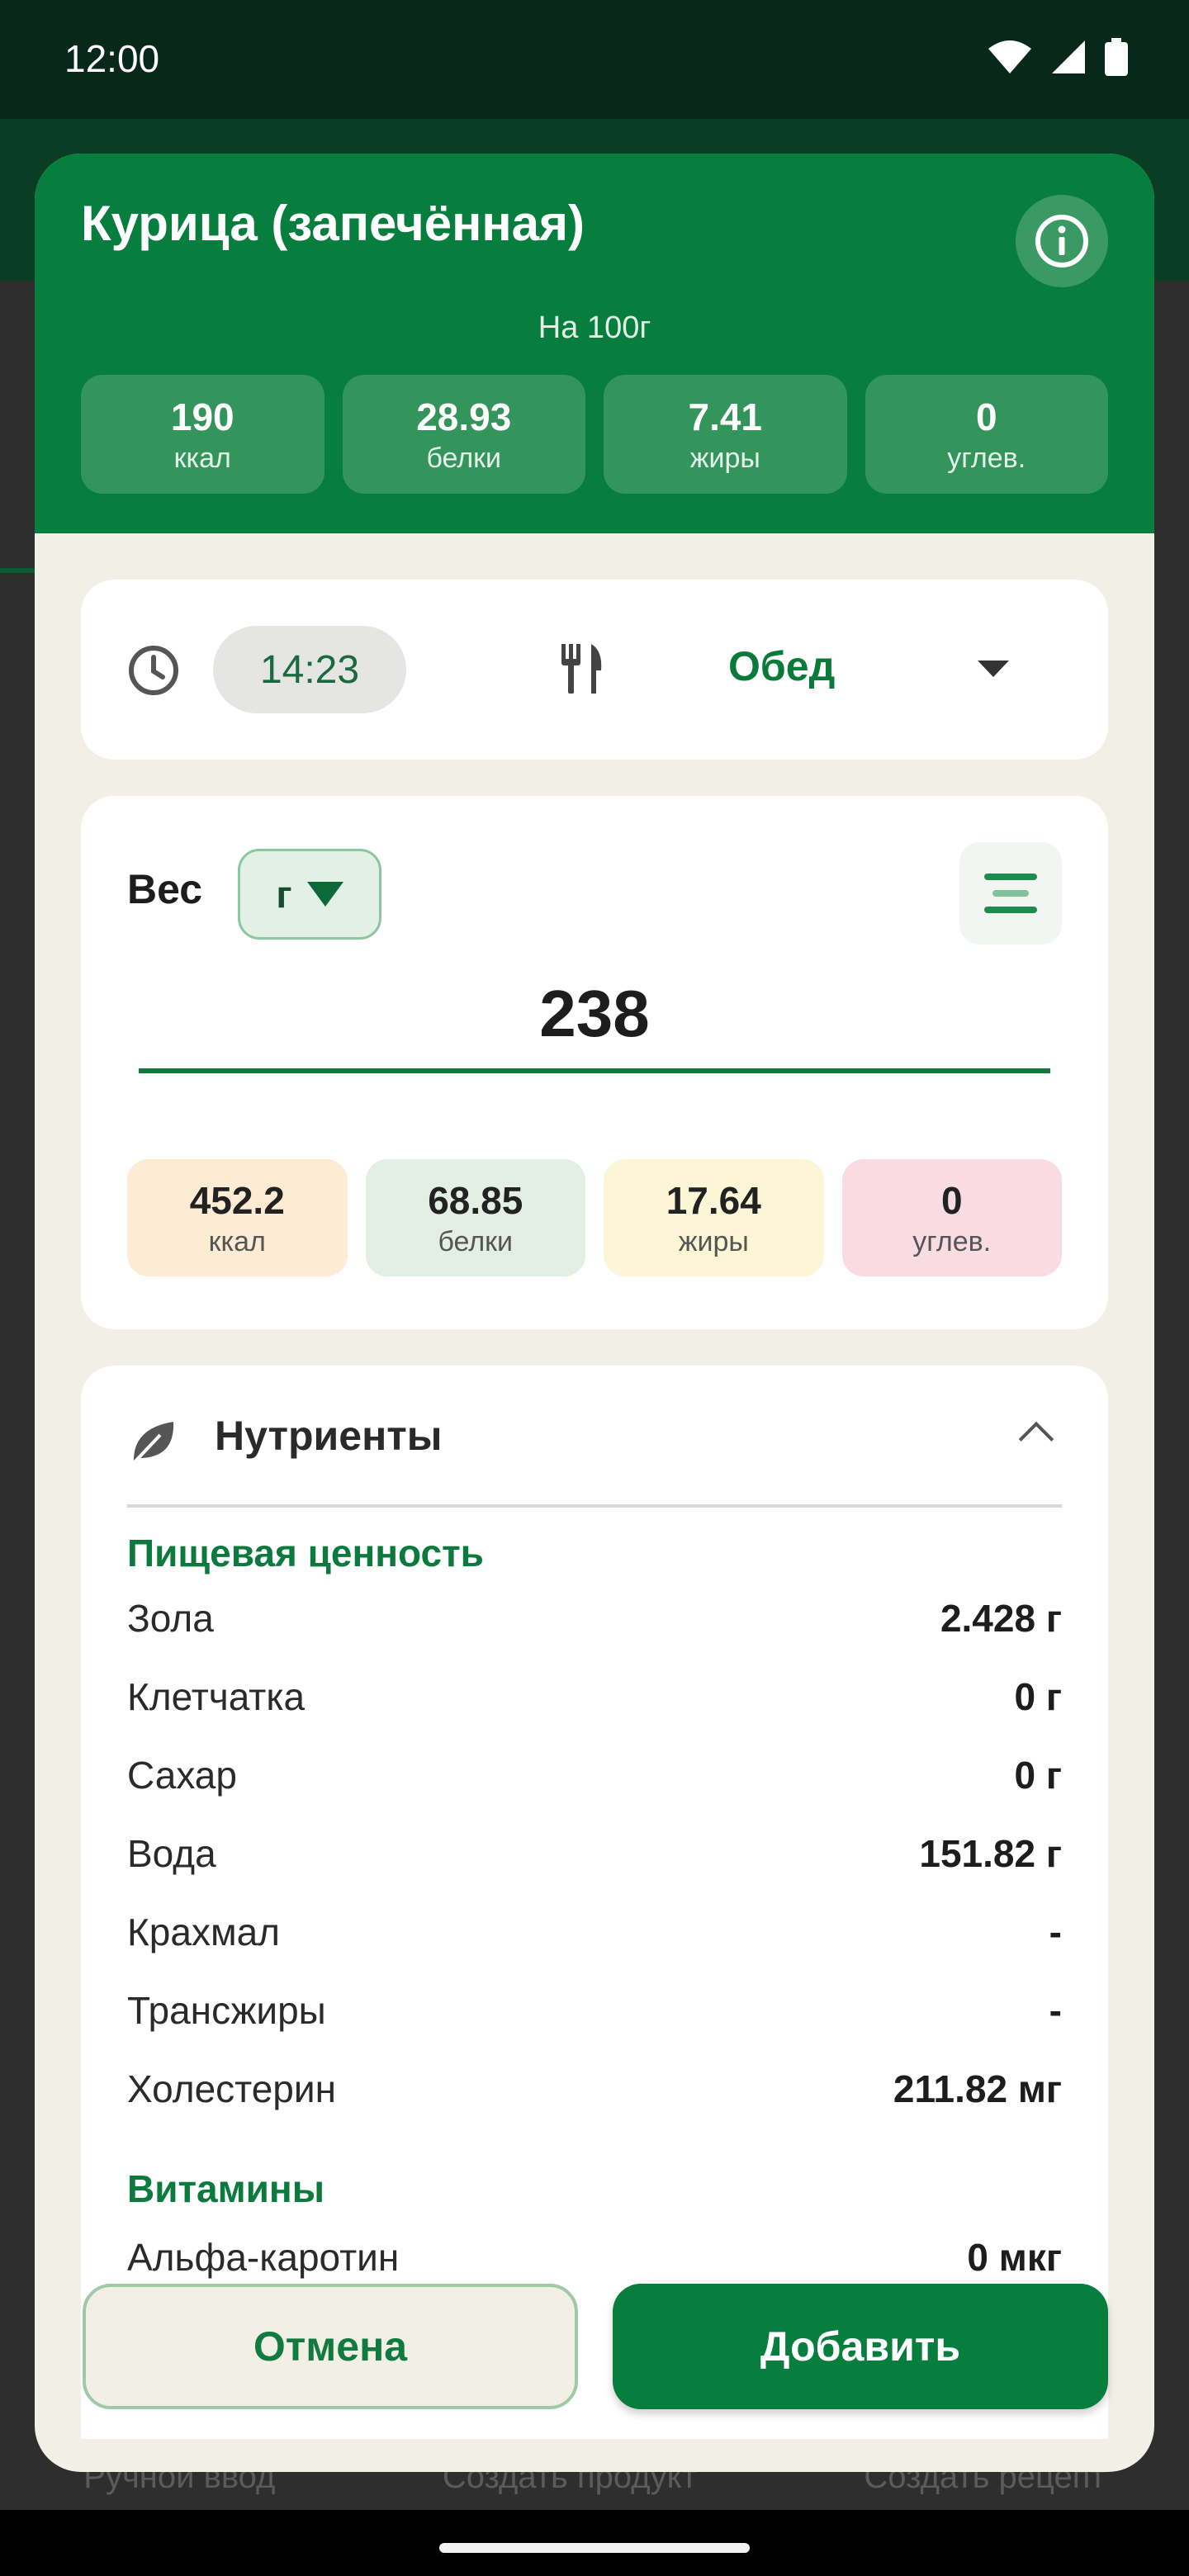  What do you see at coordinates (1001, 1618) in the screenshot?
I see `nutrient-value: 2.428 г` at bounding box center [1001, 1618].